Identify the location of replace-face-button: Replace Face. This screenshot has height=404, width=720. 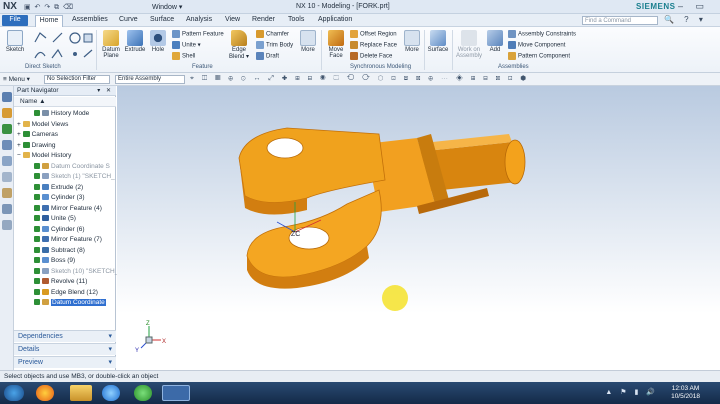
(373, 46).